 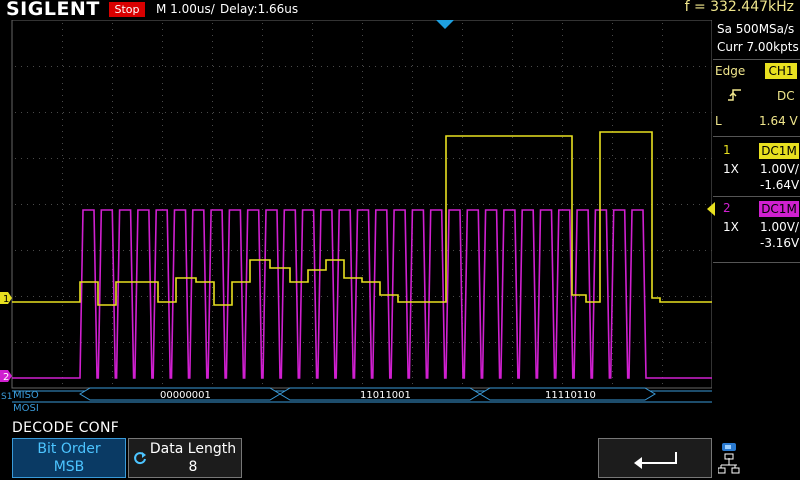 I want to click on bit-order-softkey: Bit Order MSB, so click(x=69, y=458).